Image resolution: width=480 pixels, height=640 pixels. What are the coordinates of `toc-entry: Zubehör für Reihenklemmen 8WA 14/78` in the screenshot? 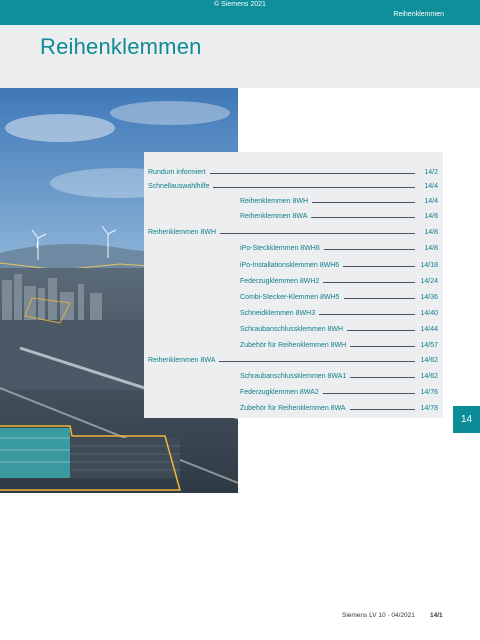 It's located at (339, 407).